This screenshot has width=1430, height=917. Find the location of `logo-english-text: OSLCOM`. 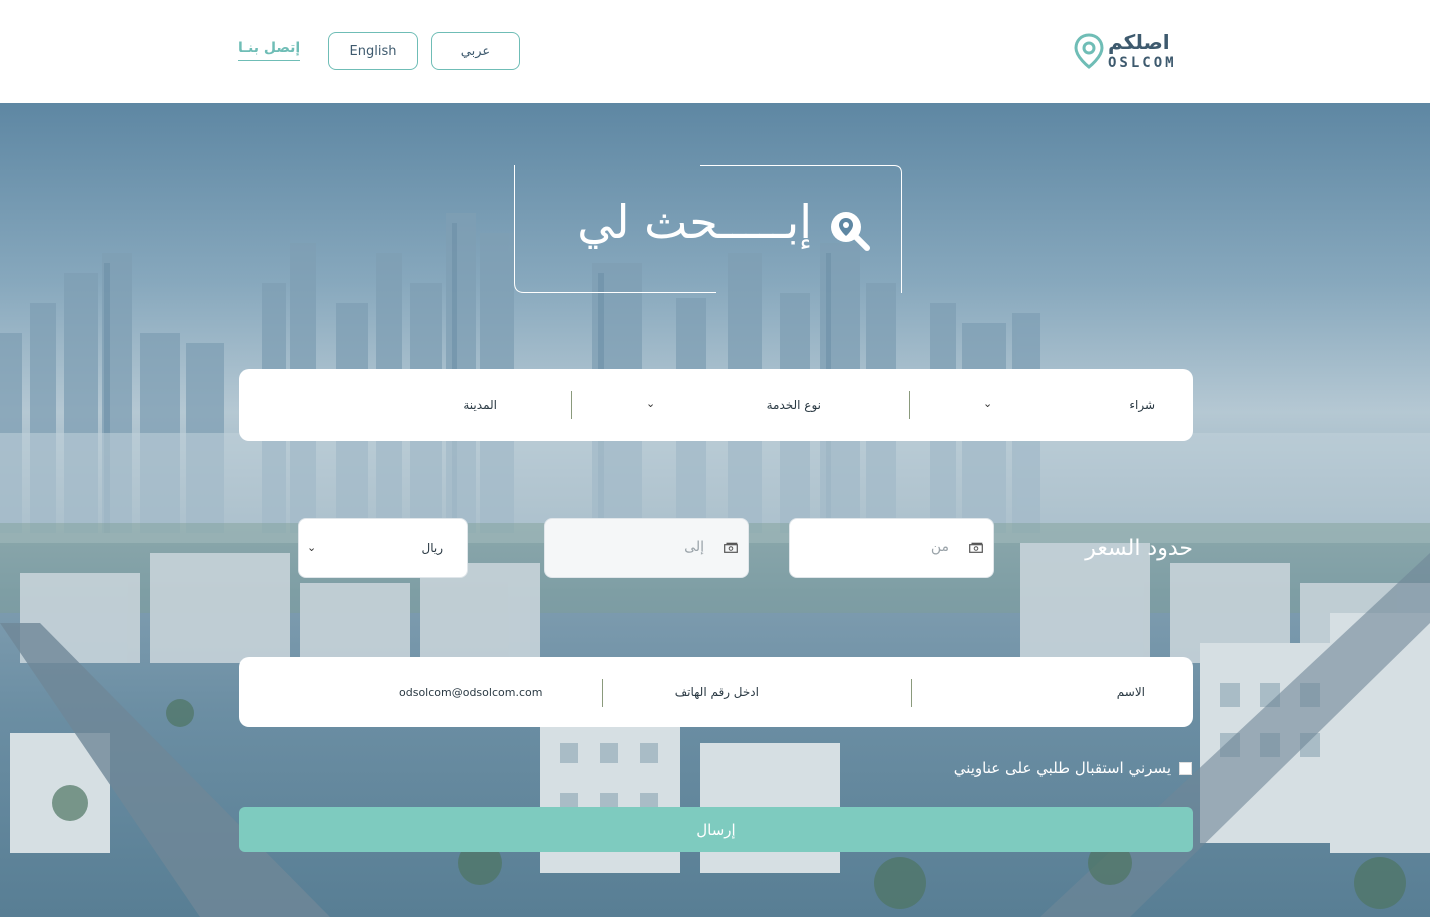

logo-english-text: OSLCOM is located at coordinates (1142, 63).